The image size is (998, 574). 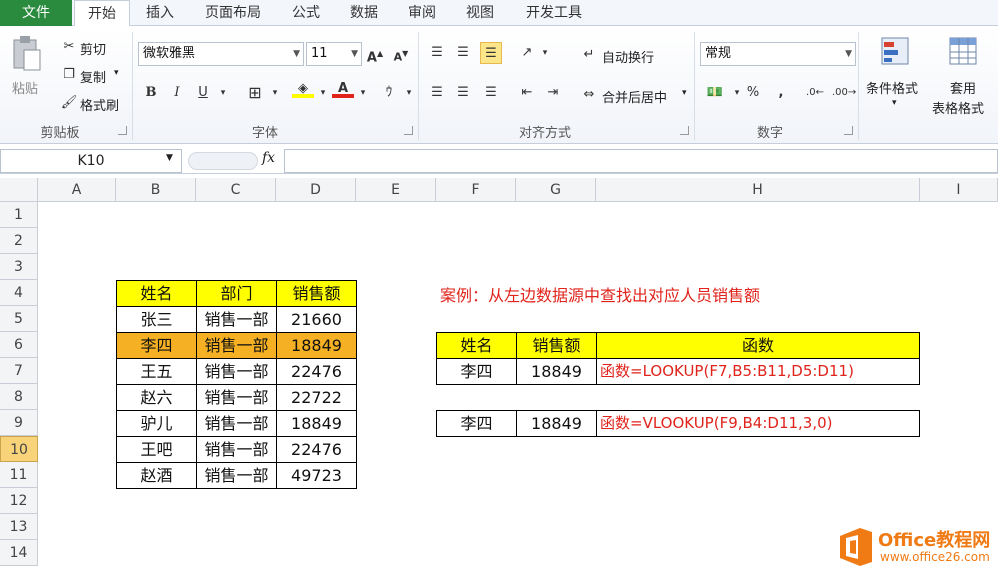 I want to click on column-header: B, so click(x=156, y=190).